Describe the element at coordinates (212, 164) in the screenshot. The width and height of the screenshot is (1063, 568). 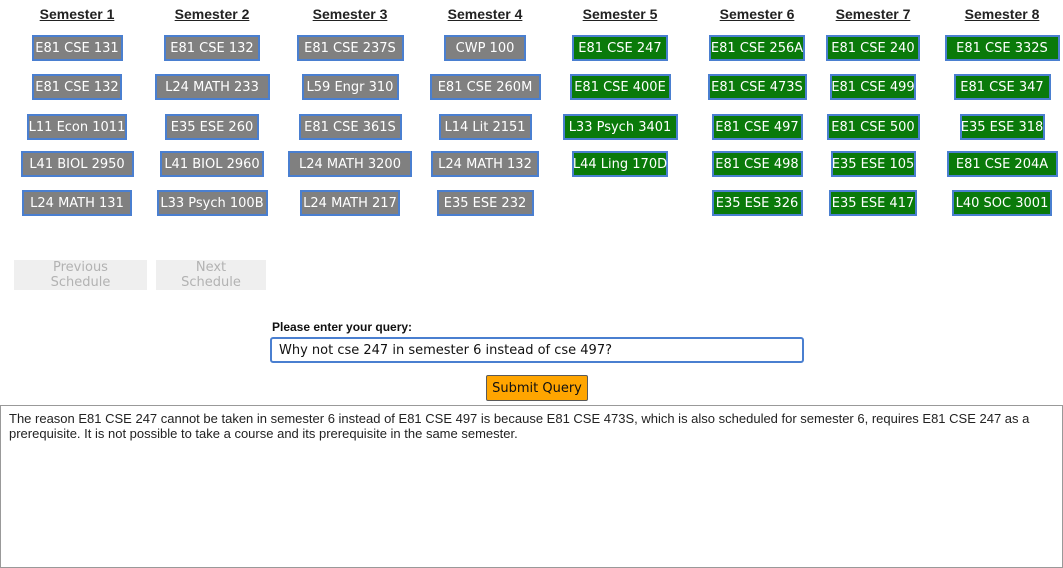
I see `course-button: L41 BIOL 2960` at that location.